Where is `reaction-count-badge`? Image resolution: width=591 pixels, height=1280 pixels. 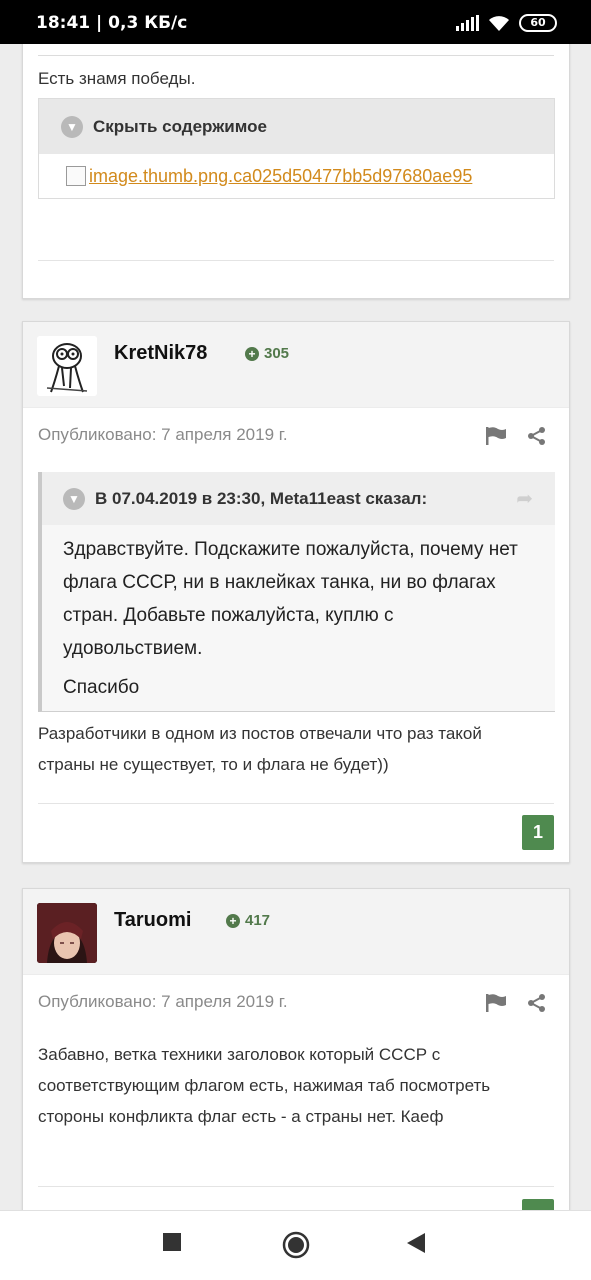
reaction-count-badge is located at coordinates (538, 1204).